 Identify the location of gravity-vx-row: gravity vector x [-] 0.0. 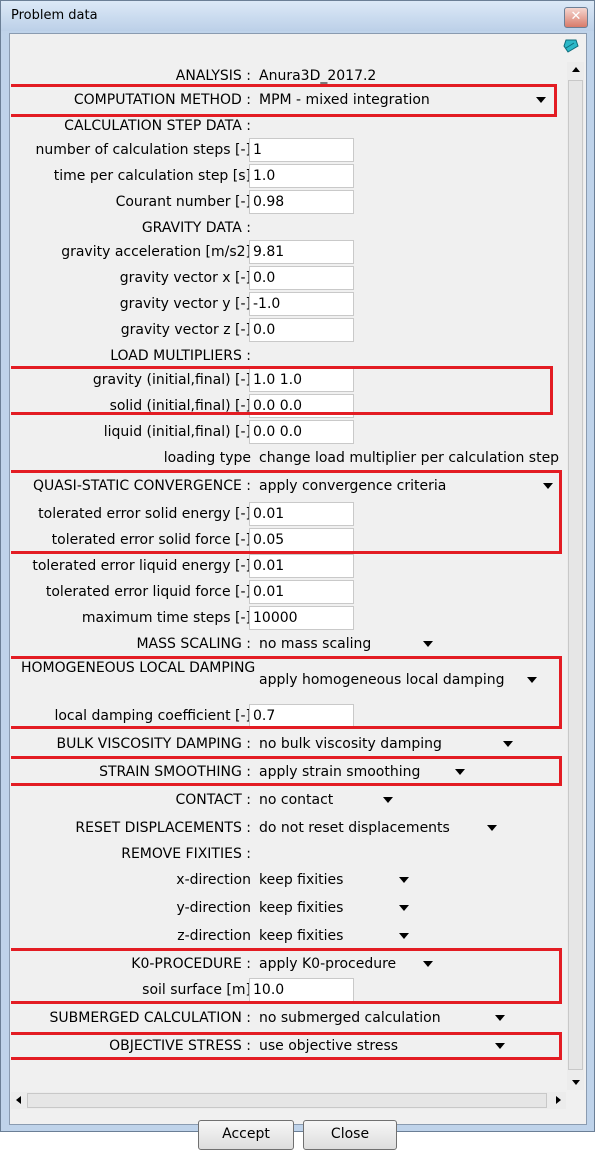
(288, 279).